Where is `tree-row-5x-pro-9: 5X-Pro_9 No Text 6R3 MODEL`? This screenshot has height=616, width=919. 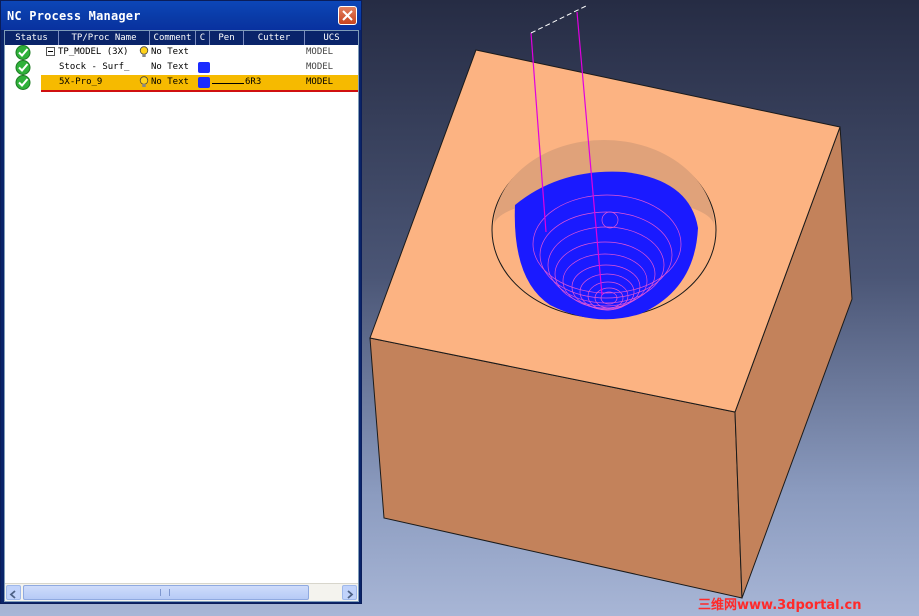
tree-row-5x-pro-9: 5X-Pro_9 No Text 6R3 MODEL is located at coordinates (199, 82).